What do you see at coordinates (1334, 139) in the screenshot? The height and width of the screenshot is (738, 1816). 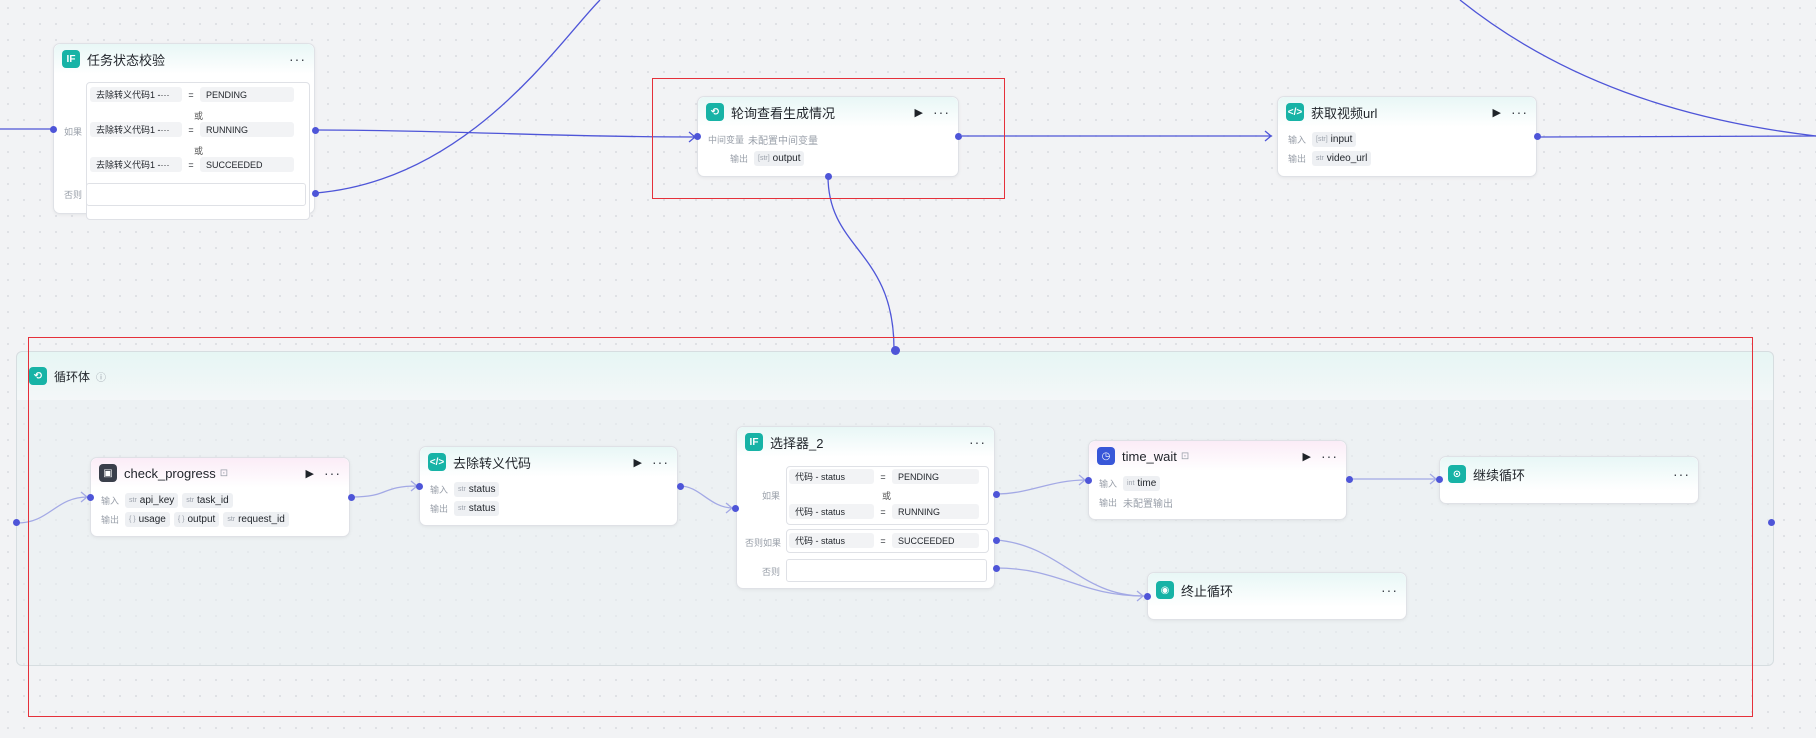 I see `input-tag: [str] input` at bounding box center [1334, 139].